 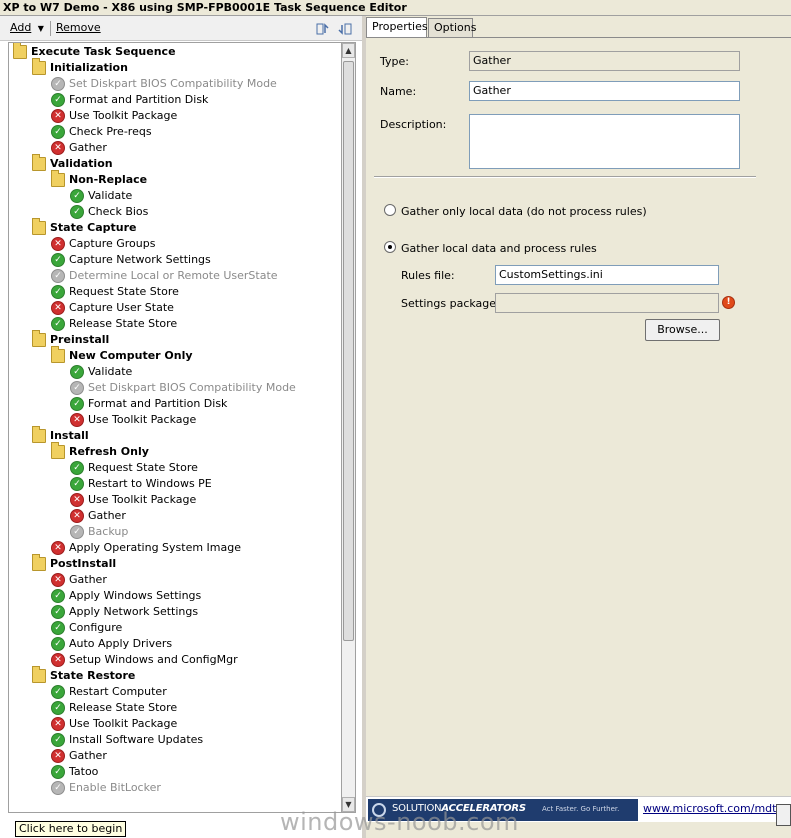 I want to click on brand-tagline: Act Faster. Go Further., so click(x=581, y=809).